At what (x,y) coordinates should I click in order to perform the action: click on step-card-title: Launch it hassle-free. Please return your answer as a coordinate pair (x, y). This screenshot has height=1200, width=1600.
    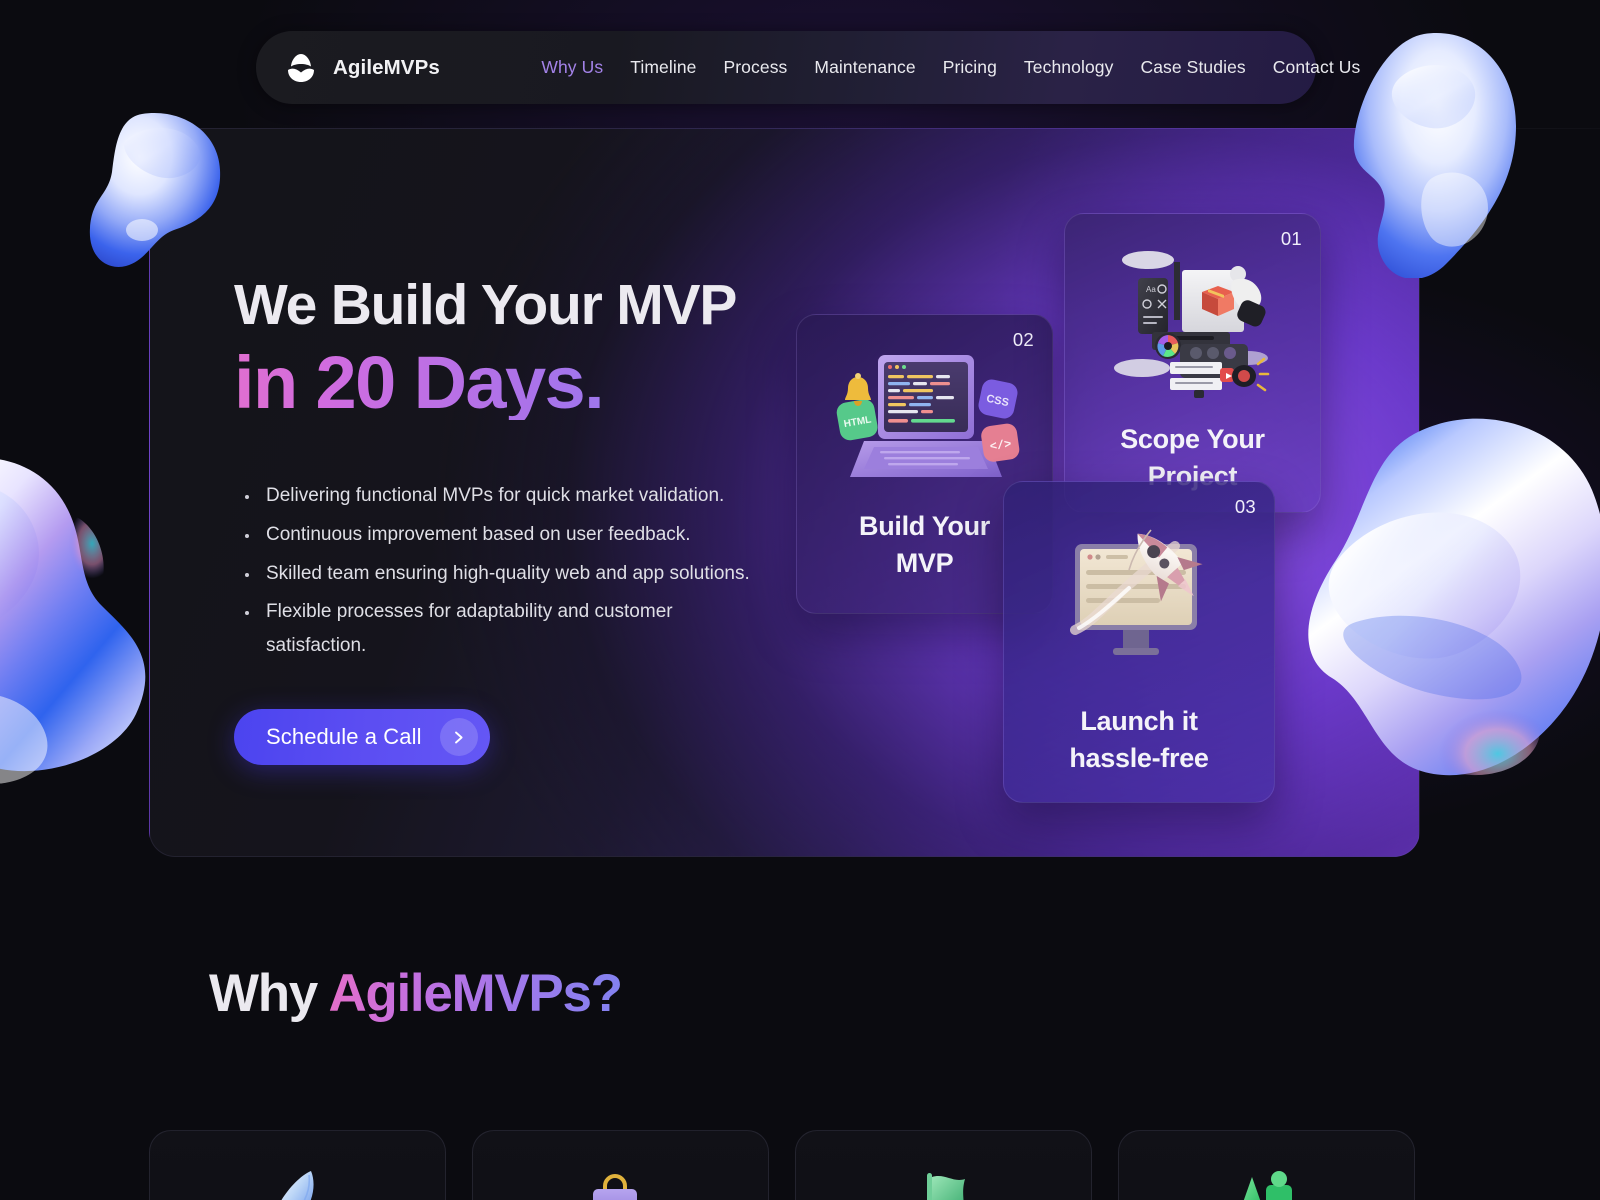
    Looking at the image, I should click on (1139, 739).